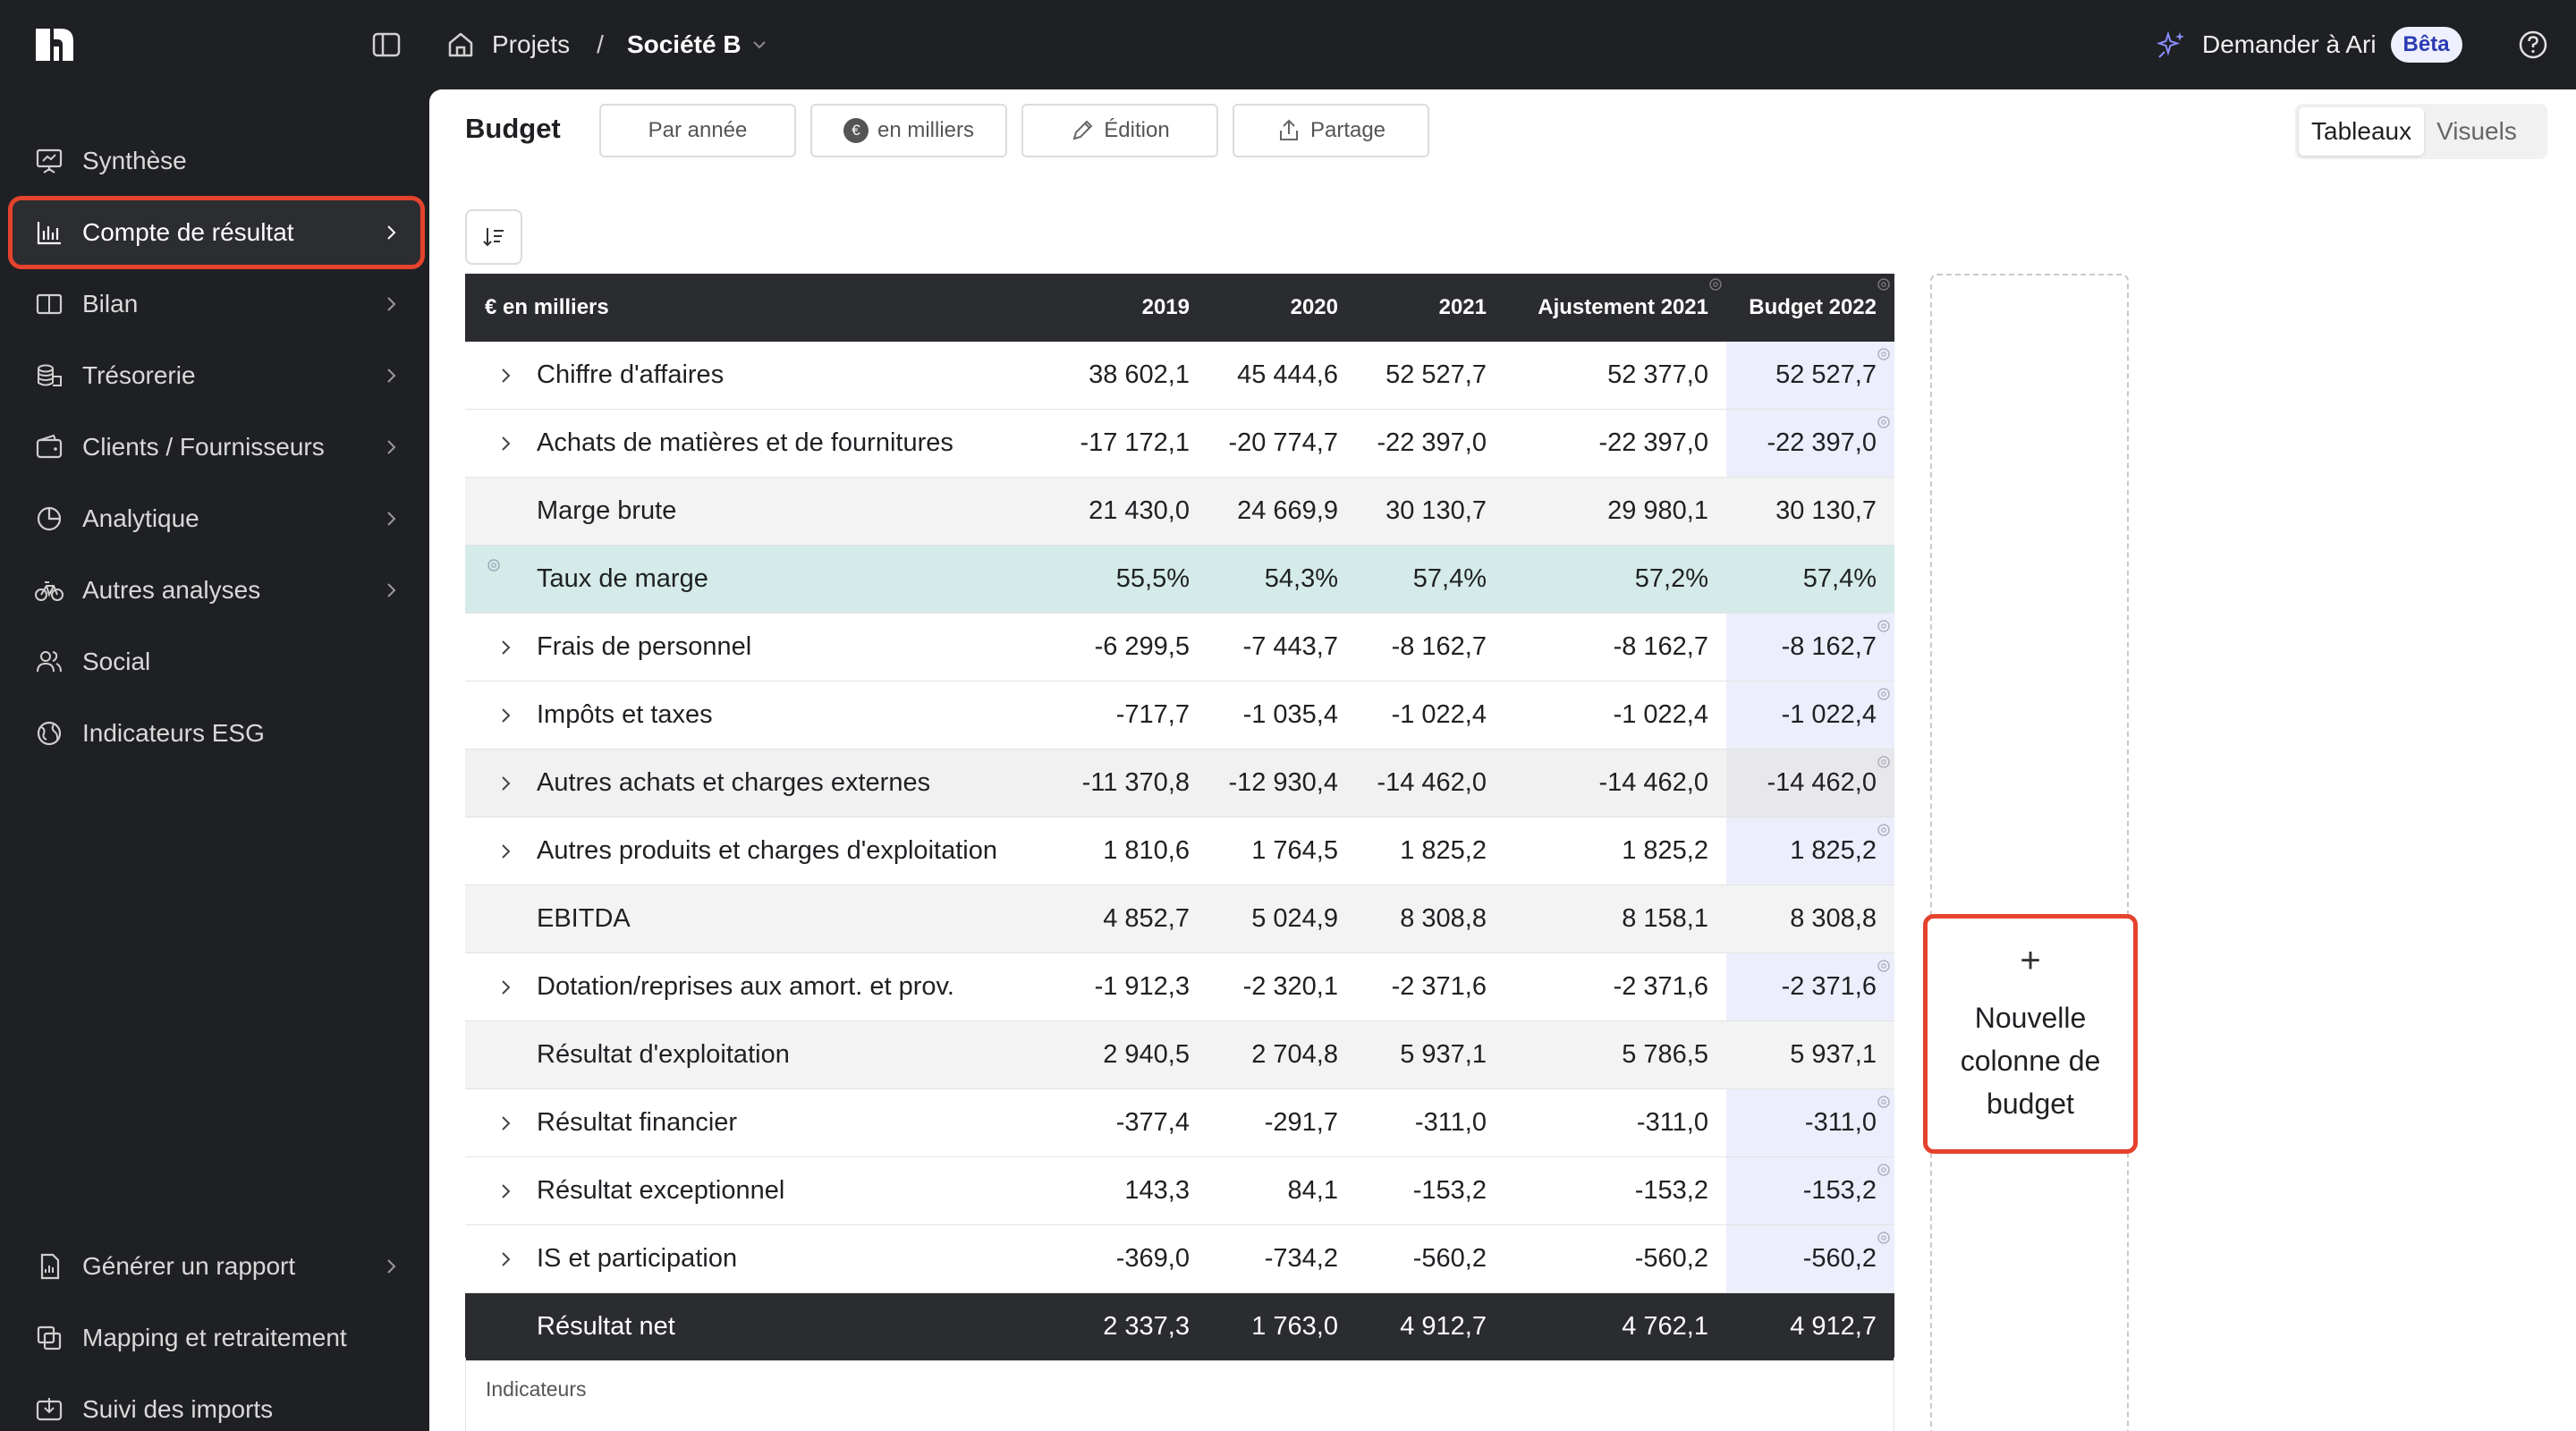  Describe the element at coordinates (1657, 510) in the screenshot. I see `cell-adjustment-2021: 29 980,1` at that location.